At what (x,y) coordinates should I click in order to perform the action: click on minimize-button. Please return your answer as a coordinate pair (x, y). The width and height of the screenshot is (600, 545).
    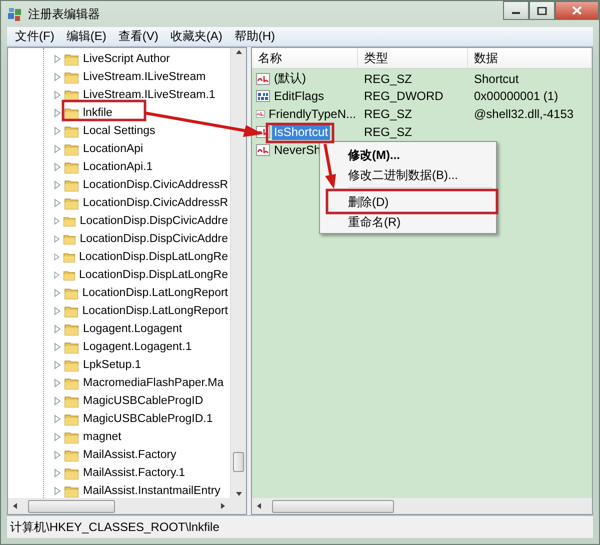
    Looking at the image, I should click on (516, 10).